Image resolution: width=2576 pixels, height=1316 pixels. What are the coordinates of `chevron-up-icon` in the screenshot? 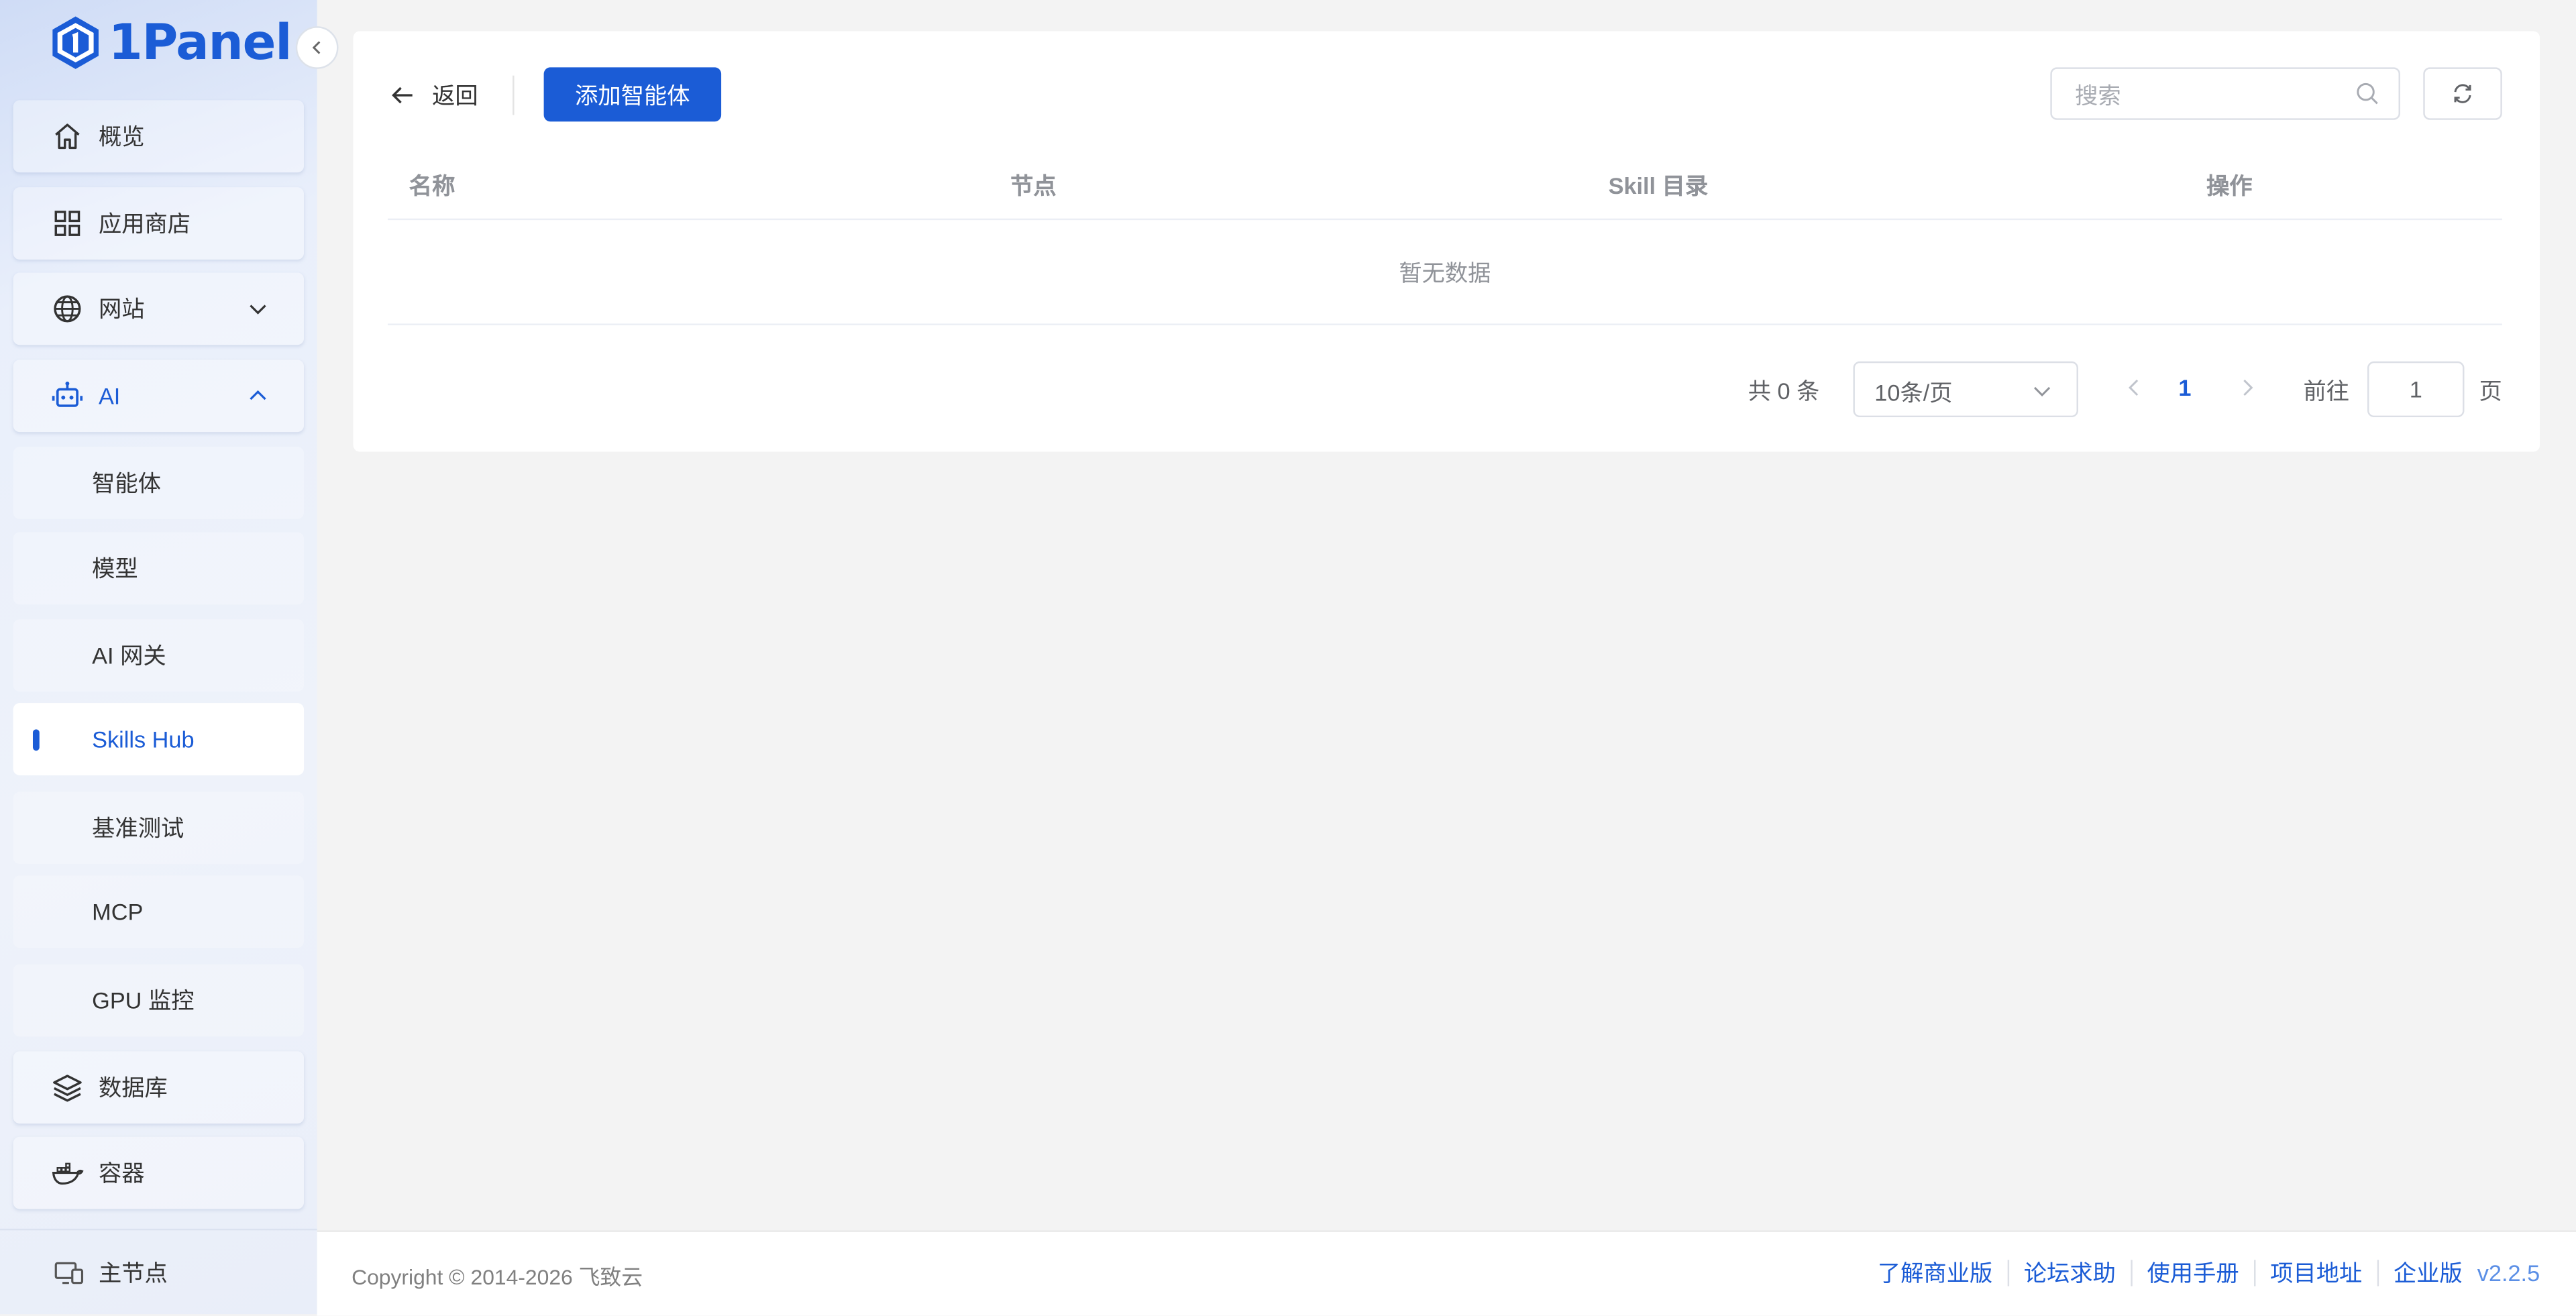 It's located at (258, 395).